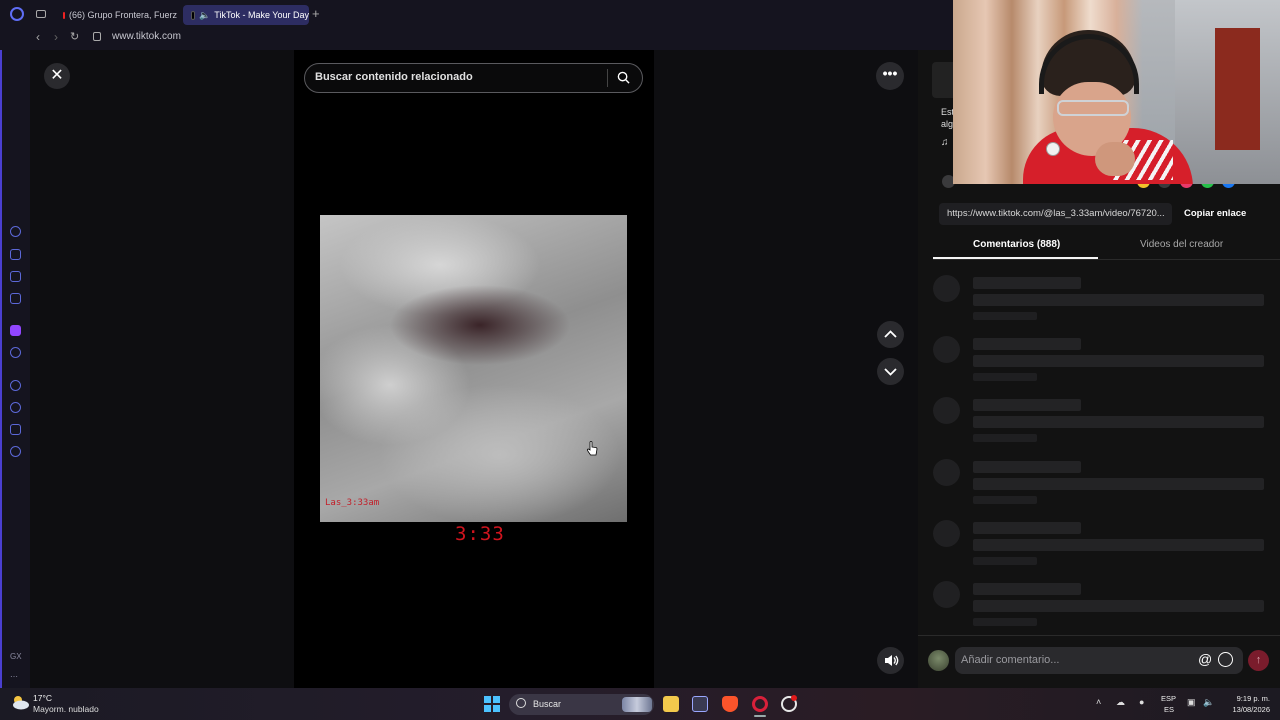  Describe the element at coordinates (1247, 698) in the screenshot. I see `clock-time: 9:19 p. m.` at that location.